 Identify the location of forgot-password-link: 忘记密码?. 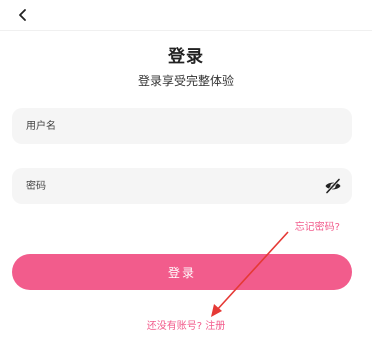
(317, 225).